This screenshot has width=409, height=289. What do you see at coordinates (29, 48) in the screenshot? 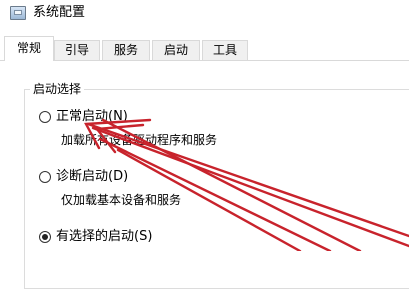
I see `tab-general: 常规` at bounding box center [29, 48].